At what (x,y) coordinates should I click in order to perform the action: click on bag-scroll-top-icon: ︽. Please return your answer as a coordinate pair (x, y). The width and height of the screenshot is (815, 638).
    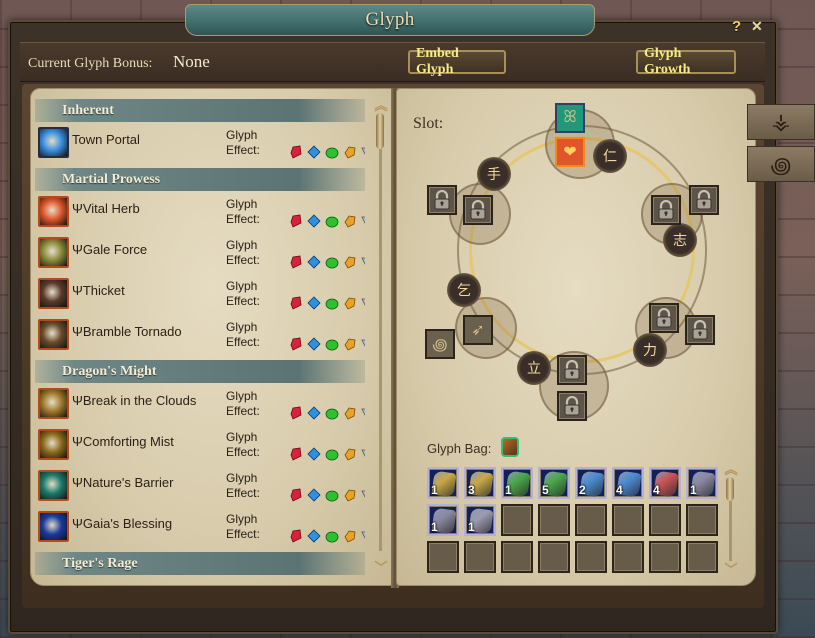
    Looking at the image, I should click on (731, 470).